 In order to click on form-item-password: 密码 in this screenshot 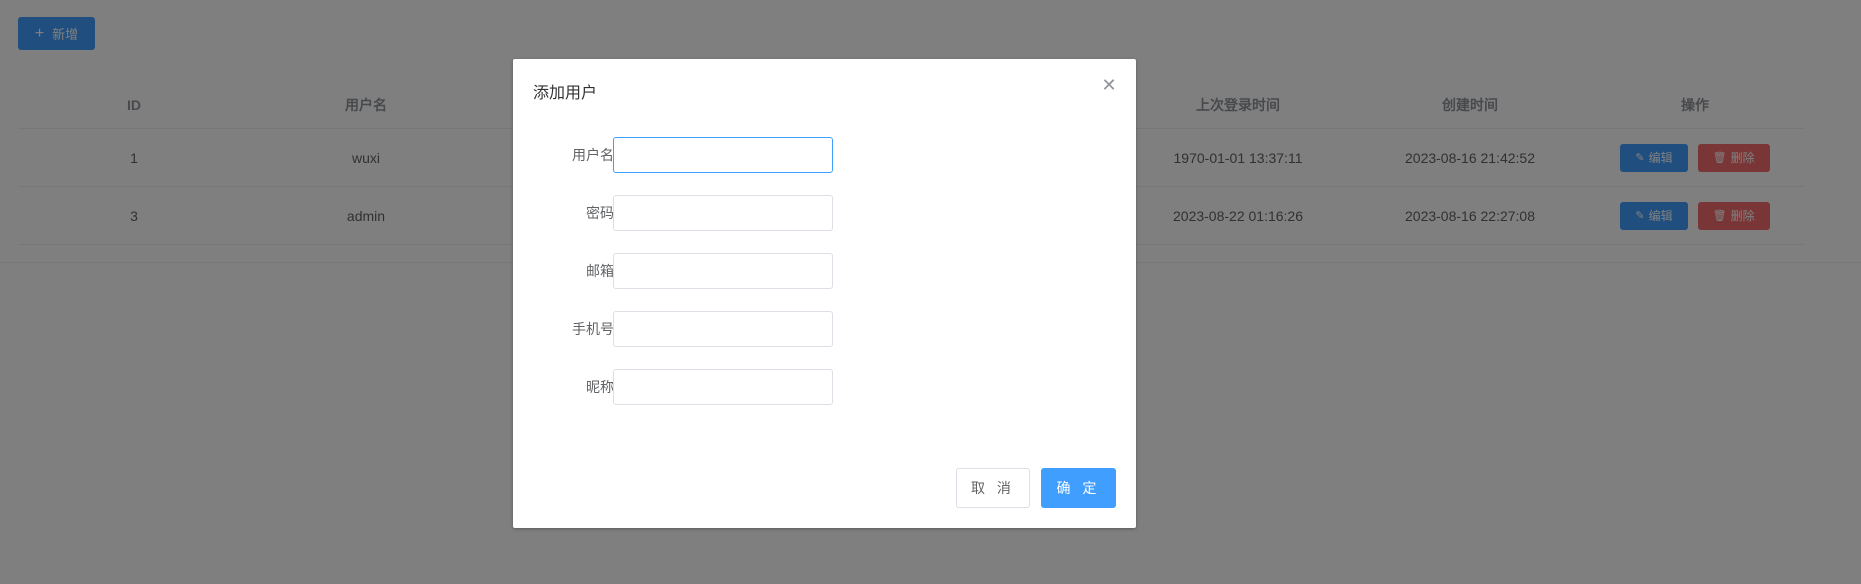, I will do `click(824, 213)`.